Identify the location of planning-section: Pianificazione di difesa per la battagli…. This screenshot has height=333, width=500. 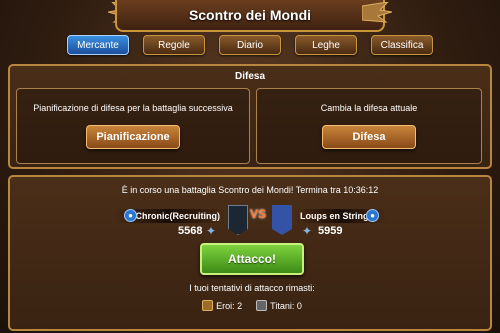
(133, 126).